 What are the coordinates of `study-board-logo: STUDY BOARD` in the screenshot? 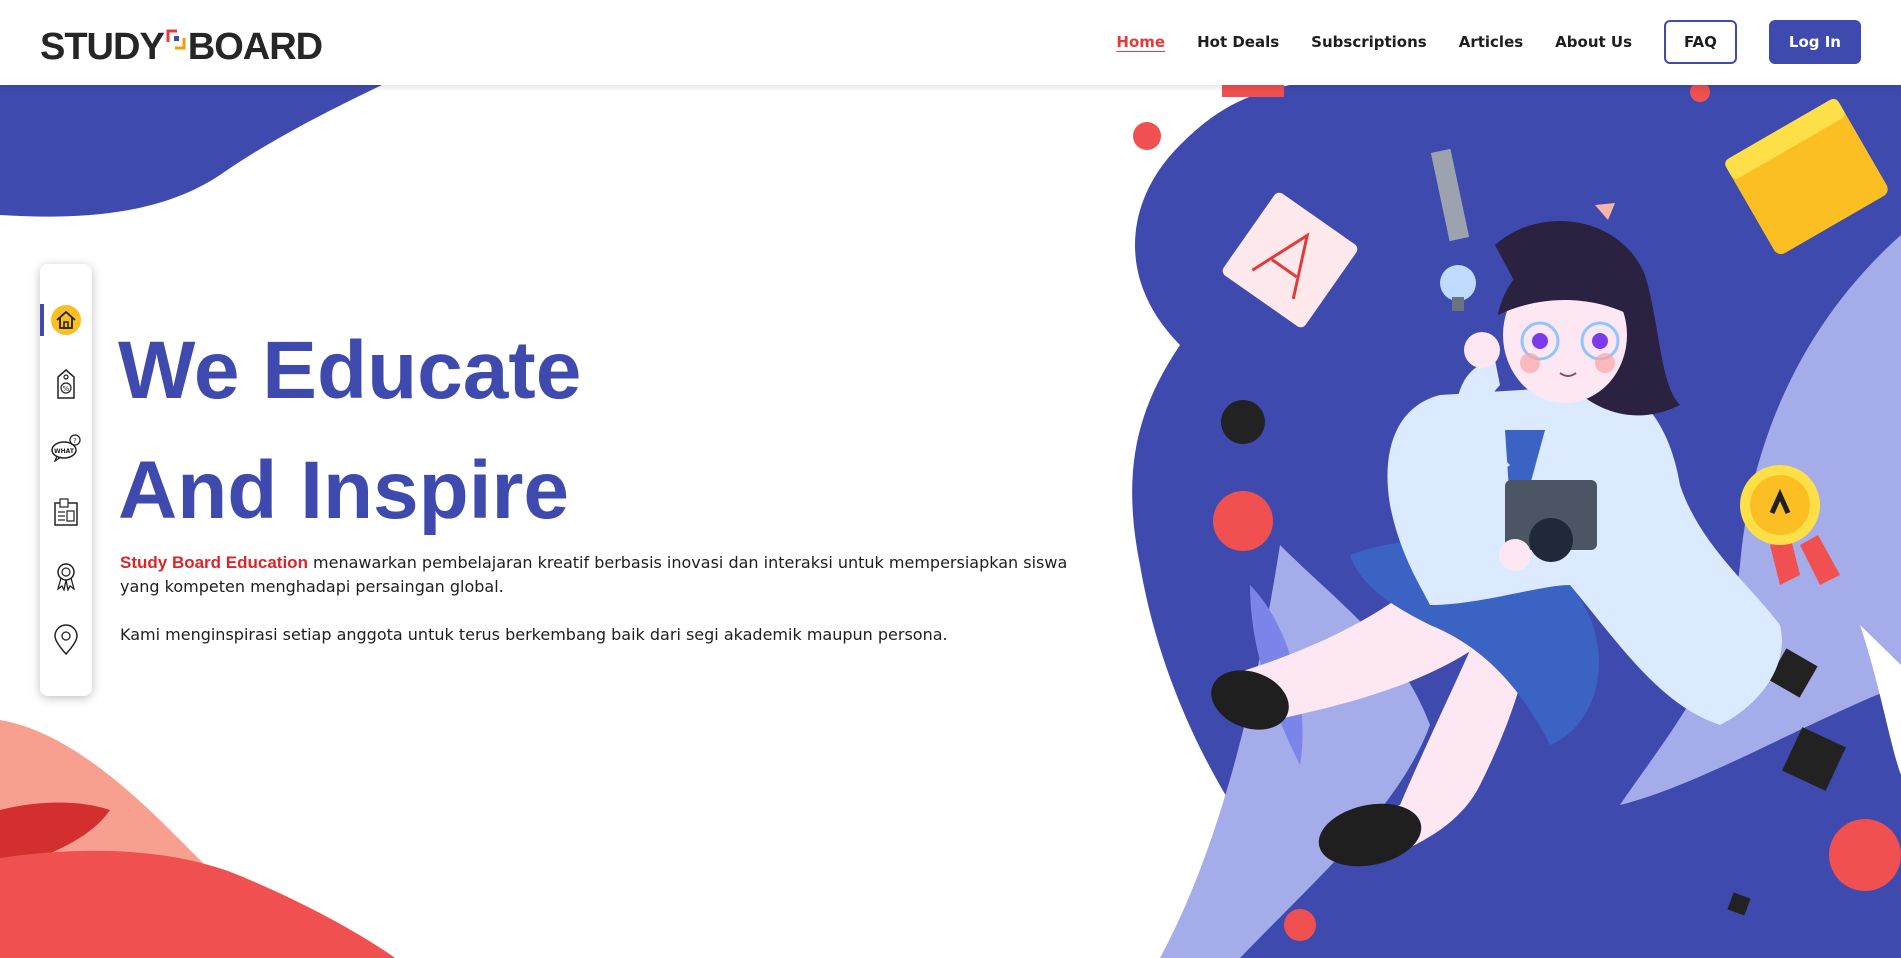 It's located at (181, 44).